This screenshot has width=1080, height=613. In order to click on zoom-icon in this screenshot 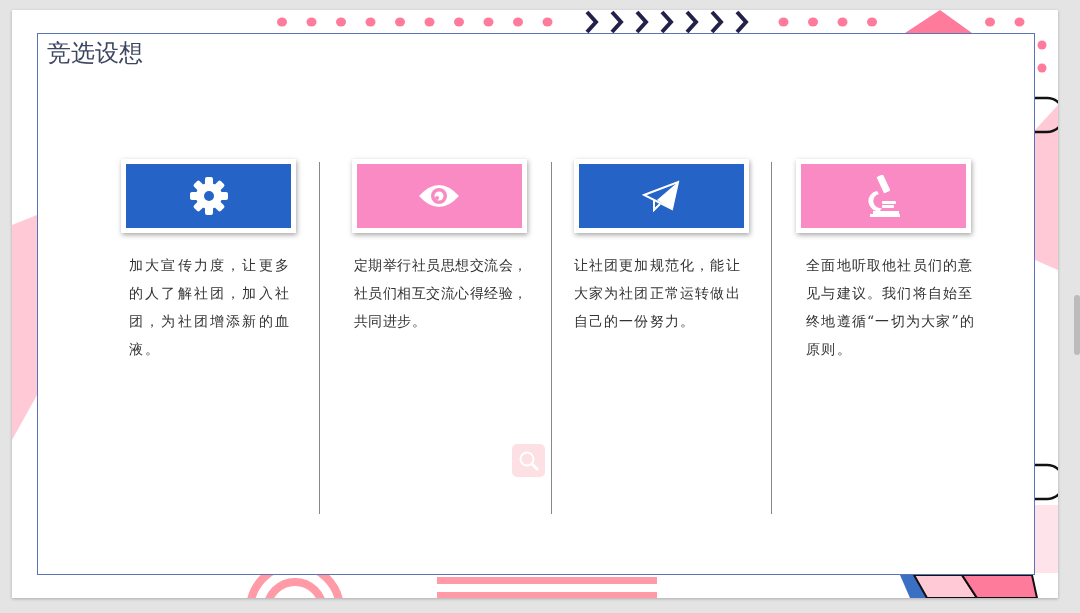, I will do `click(528, 460)`.